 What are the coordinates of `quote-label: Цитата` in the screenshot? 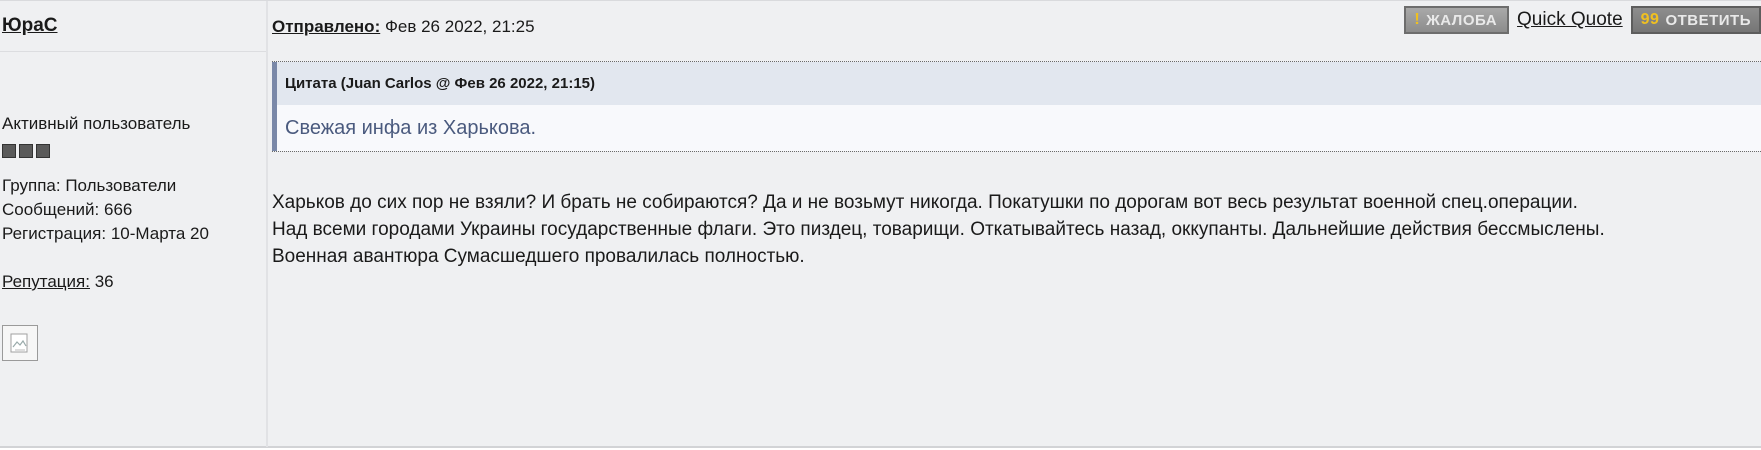 It's located at (311, 83).